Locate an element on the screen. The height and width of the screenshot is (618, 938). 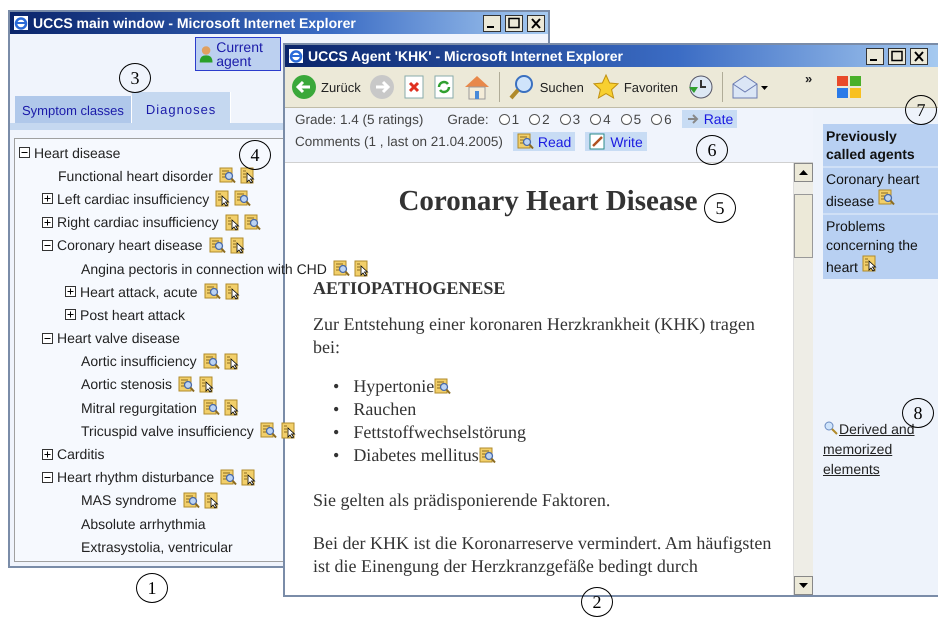
callout-number: 1 is located at coordinates (152, 588).